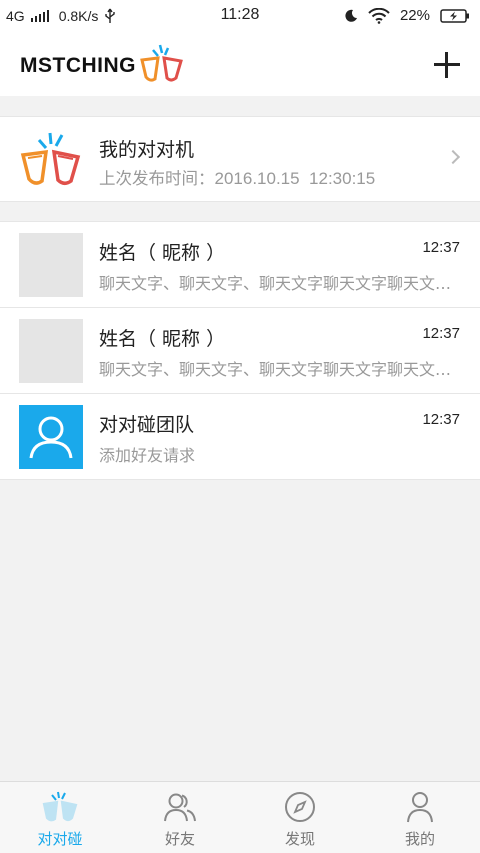 This screenshot has height=853, width=480. Describe the element at coordinates (60, 806) in the screenshot. I see `duiduipeng-icon` at that location.